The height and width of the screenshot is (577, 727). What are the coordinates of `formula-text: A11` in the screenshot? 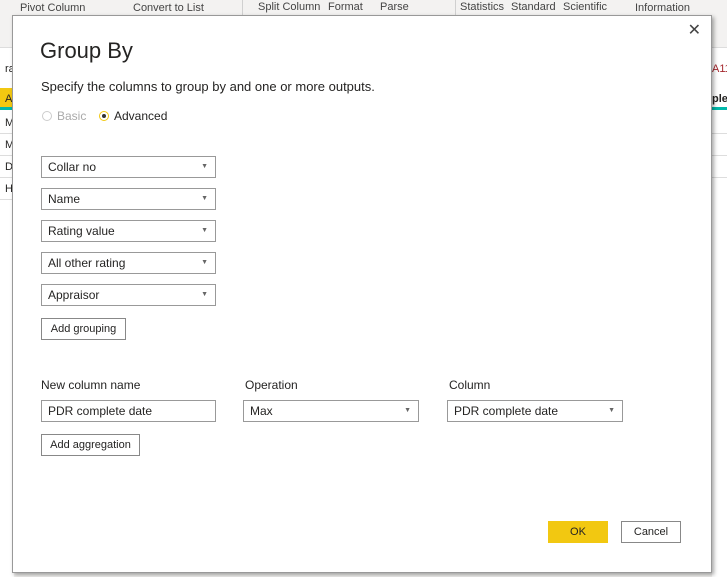 It's located at (719, 69).